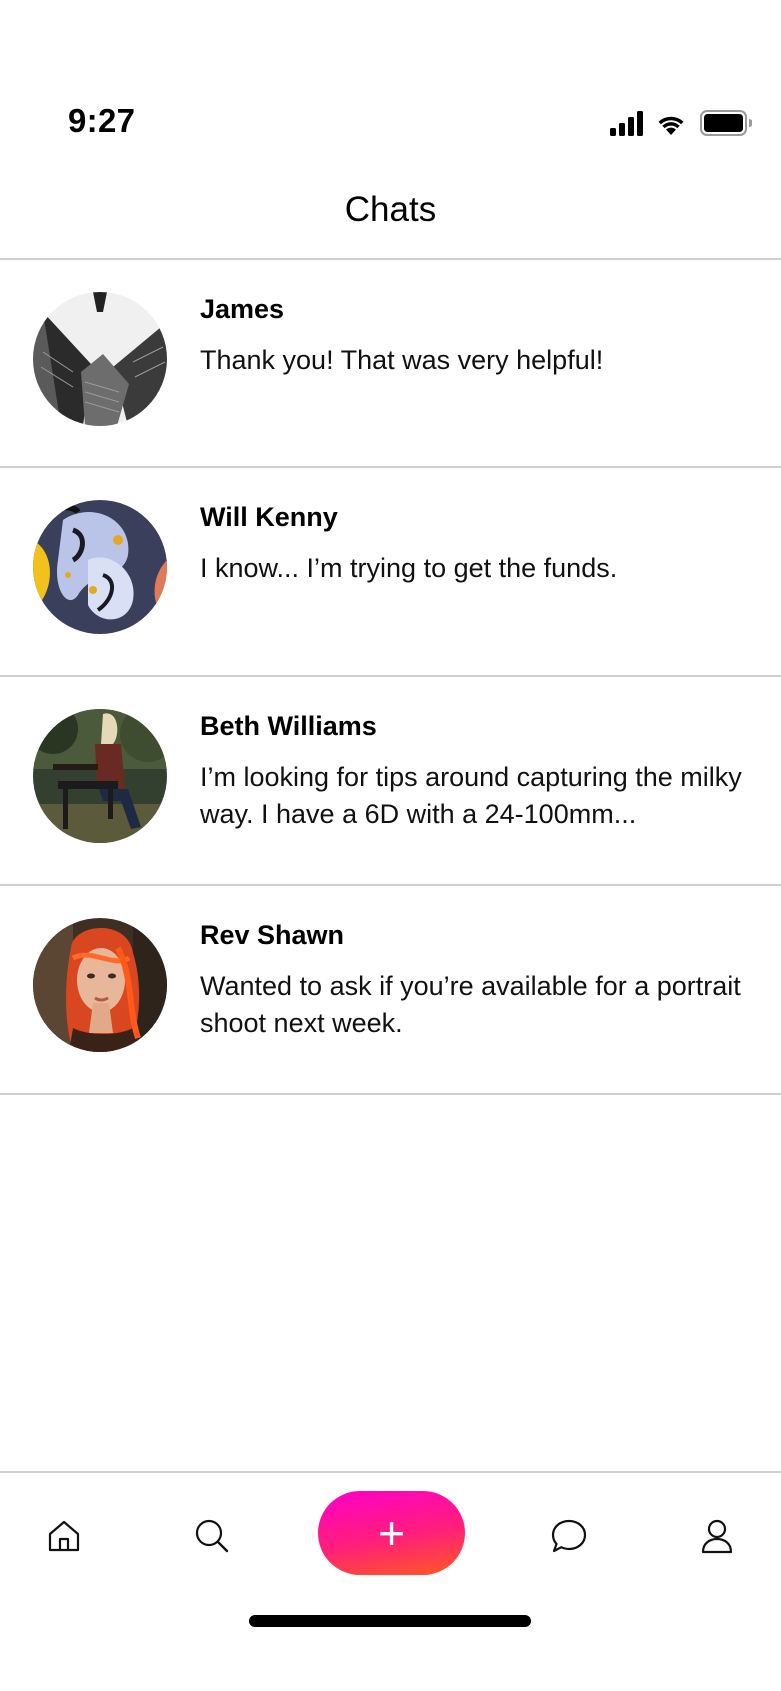 This screenshot has width=781, height=1691. What do you see at coordinates (409, 568) in the screenshot?
I see `chat-message-preview: I know... I’m trying to get the funds.` at bounding box center [409, 568].